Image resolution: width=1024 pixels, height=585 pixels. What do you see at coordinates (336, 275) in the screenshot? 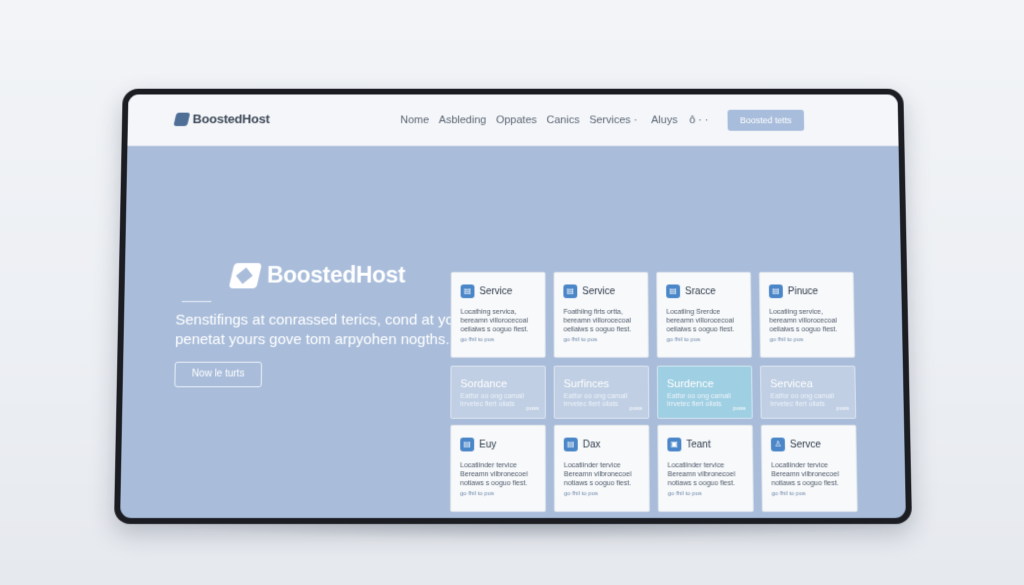
I see `hero-logo-text: BoostedHost` at bounding box center [336, 275].